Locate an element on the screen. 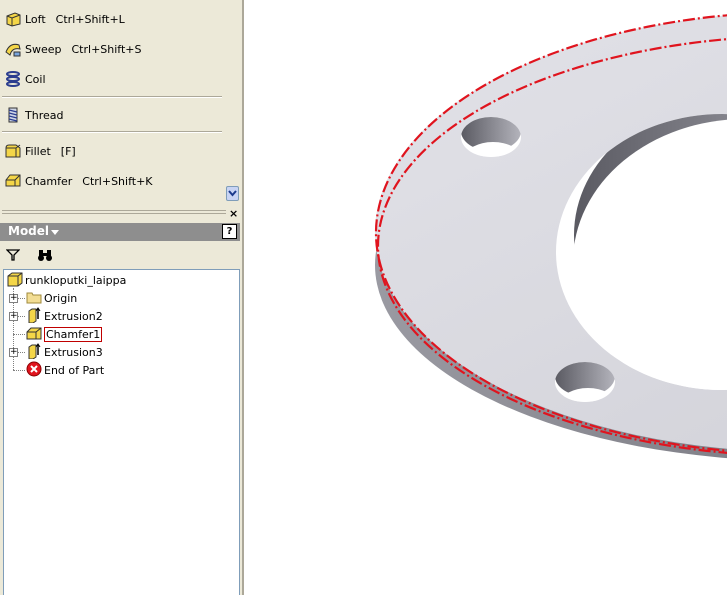 The width and height of the screenshot is (727, 595). tool-thread: Thread is located at coordinates (33, 115).